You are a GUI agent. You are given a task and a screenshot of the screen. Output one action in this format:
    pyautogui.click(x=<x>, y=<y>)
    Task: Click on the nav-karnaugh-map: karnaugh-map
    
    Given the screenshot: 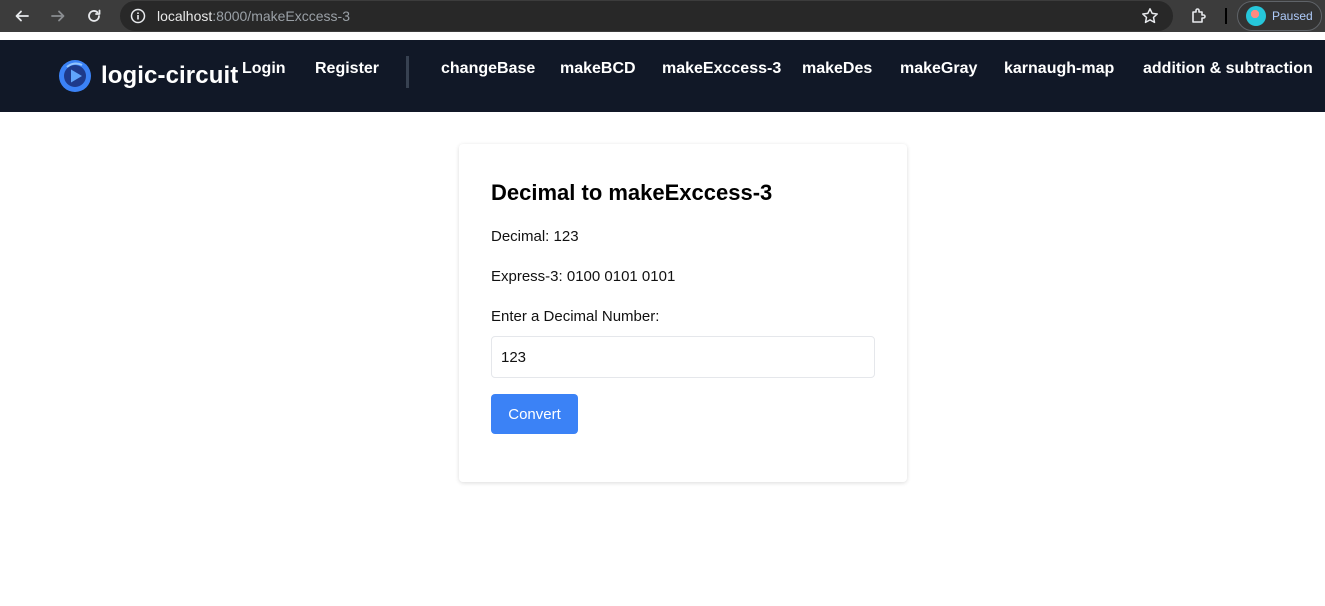 What is the action you would take?
    pyautogui.click(x=1059, y=69)
    